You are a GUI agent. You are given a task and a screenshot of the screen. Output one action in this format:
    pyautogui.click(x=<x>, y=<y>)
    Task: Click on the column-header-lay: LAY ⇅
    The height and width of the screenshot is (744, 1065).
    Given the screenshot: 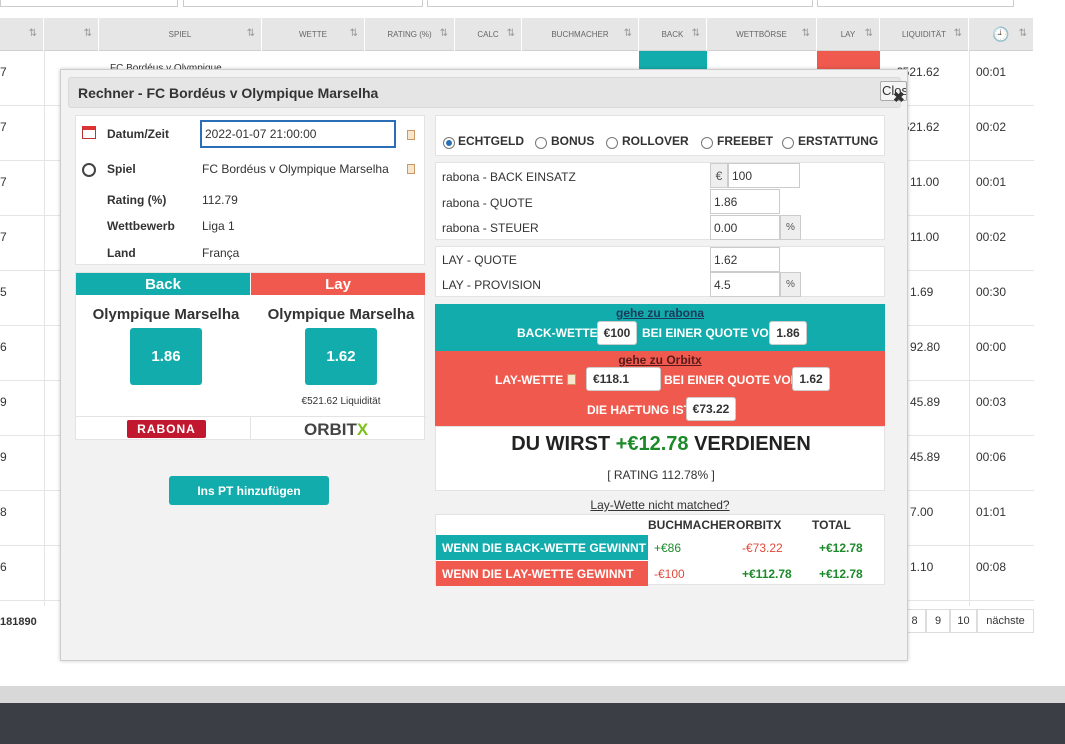 What is the action you would take?
    pyautogui.click(x=848, y=34)
    